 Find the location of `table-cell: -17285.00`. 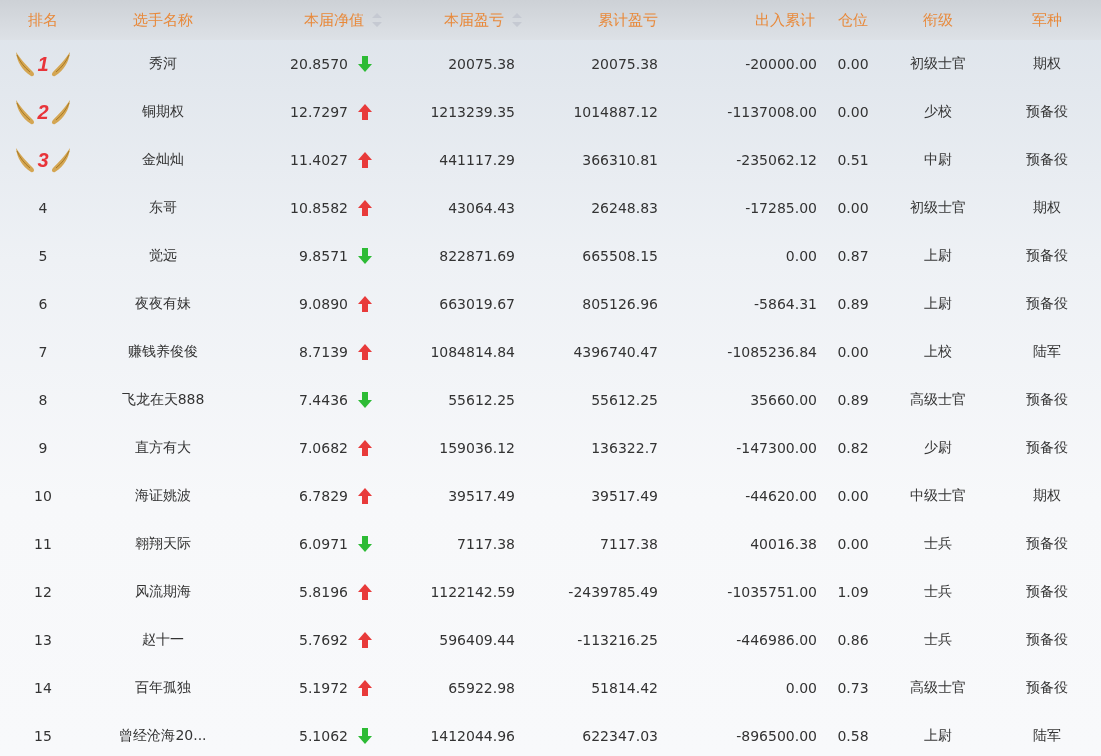

table-cell: -17285.00 is located at coordinates (781, 208).